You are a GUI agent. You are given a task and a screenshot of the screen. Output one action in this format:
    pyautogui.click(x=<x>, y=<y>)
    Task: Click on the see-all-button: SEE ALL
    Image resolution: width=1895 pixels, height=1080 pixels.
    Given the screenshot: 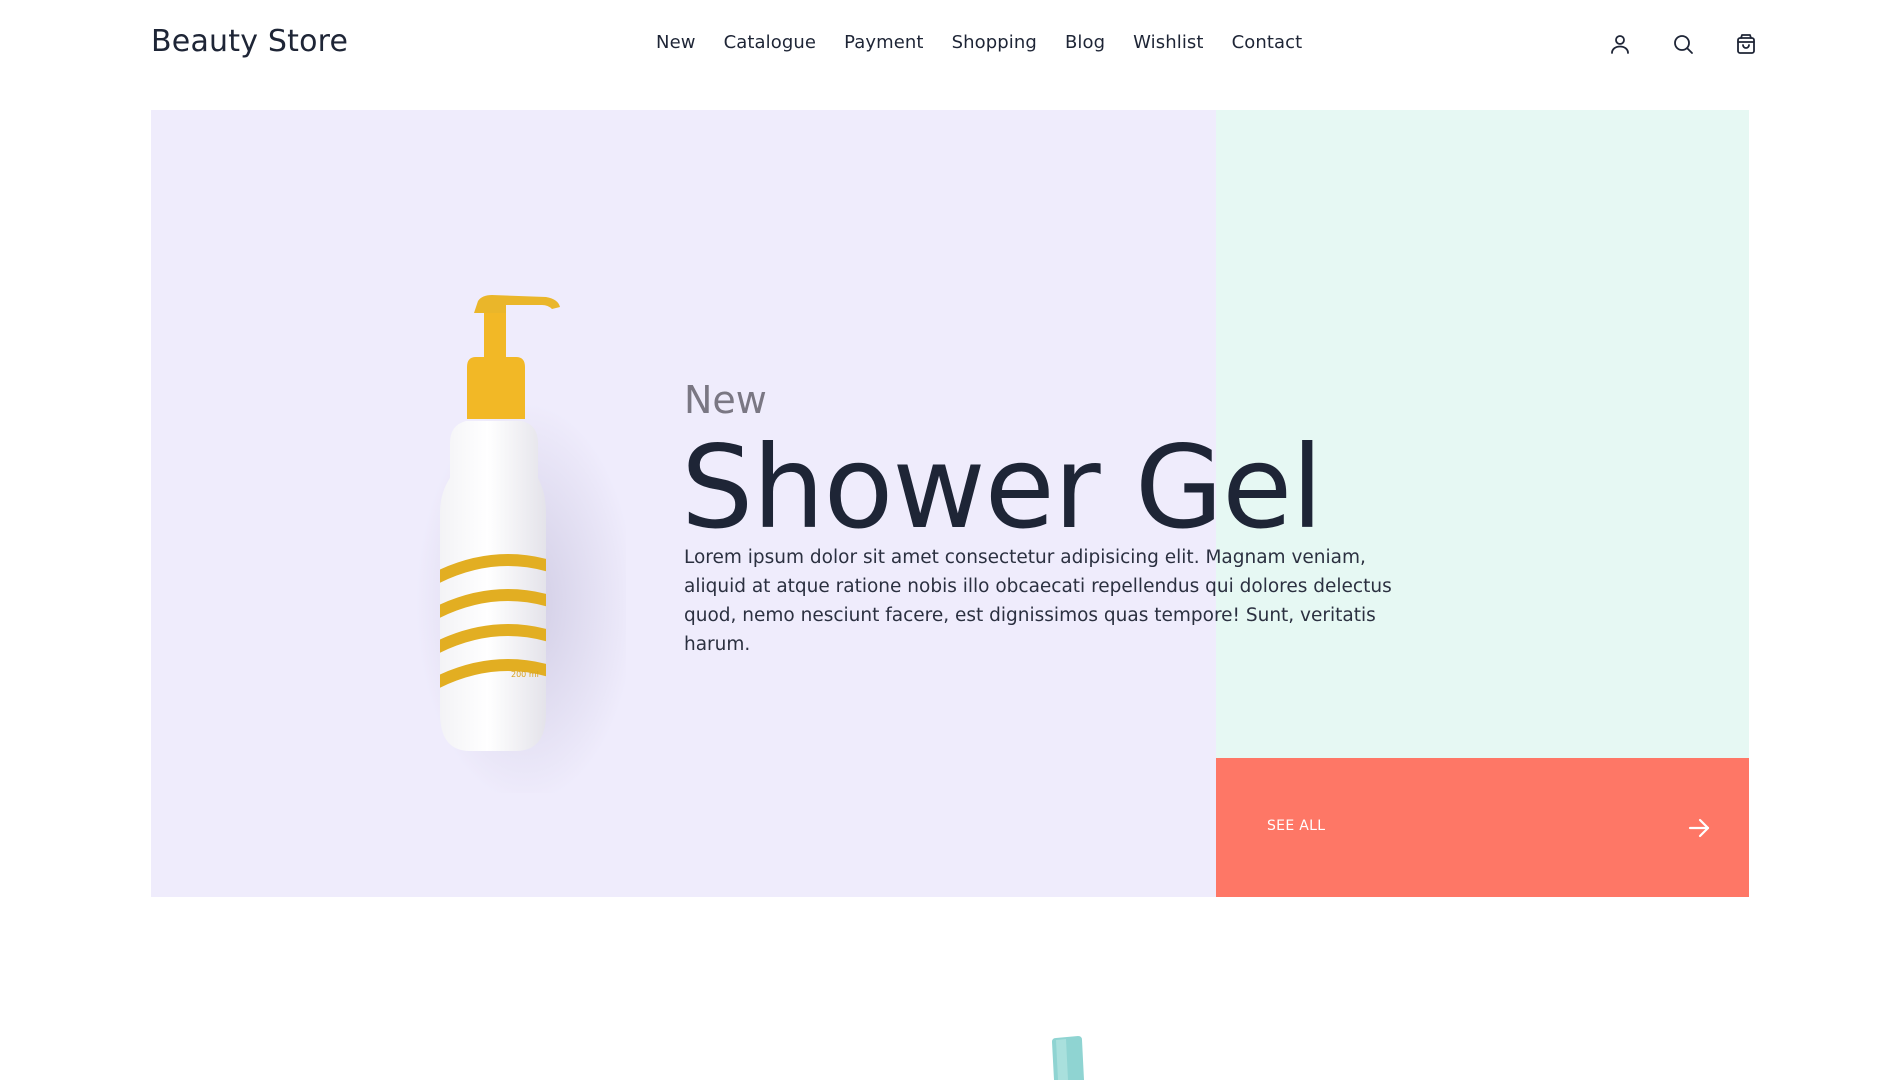 What is the action you would take?
    pyautogui.click(x=1482, y=827)
    